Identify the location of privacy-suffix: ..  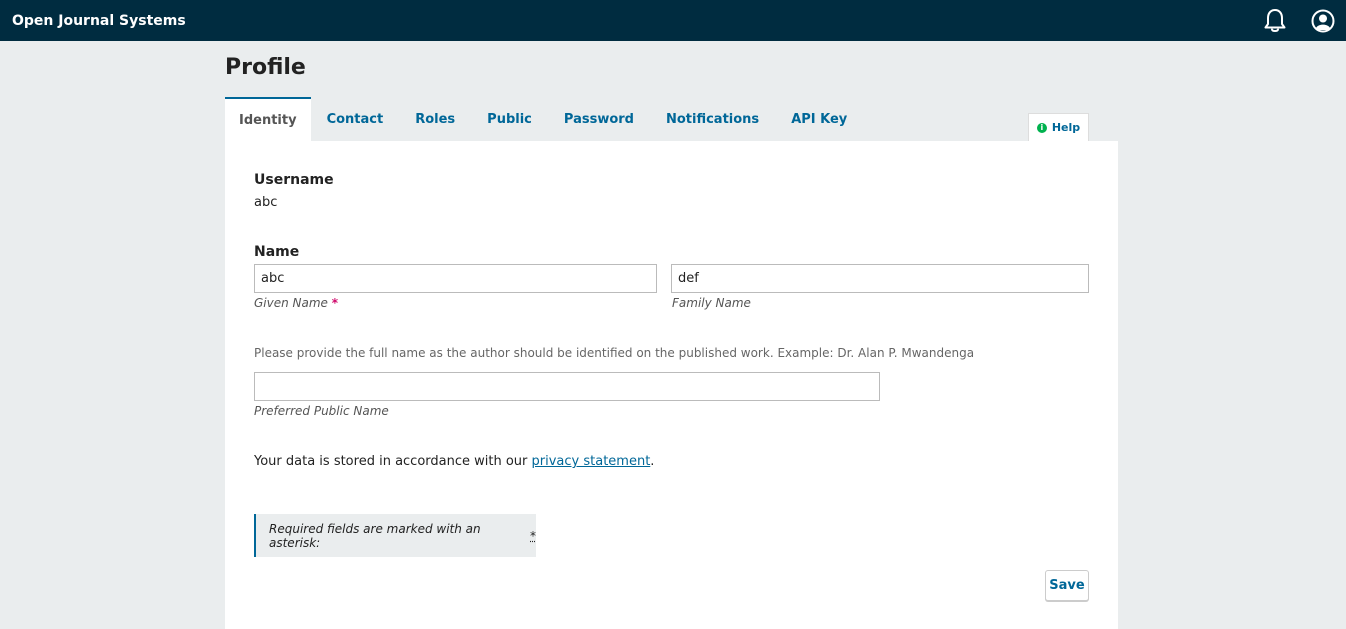
(652, 461).